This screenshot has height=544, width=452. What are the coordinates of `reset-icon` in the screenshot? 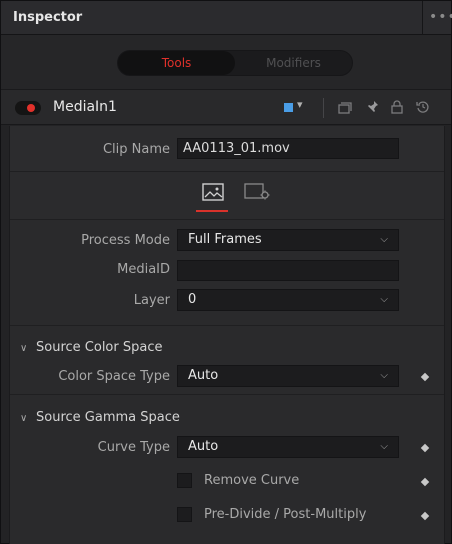 It's located at (423, 107).